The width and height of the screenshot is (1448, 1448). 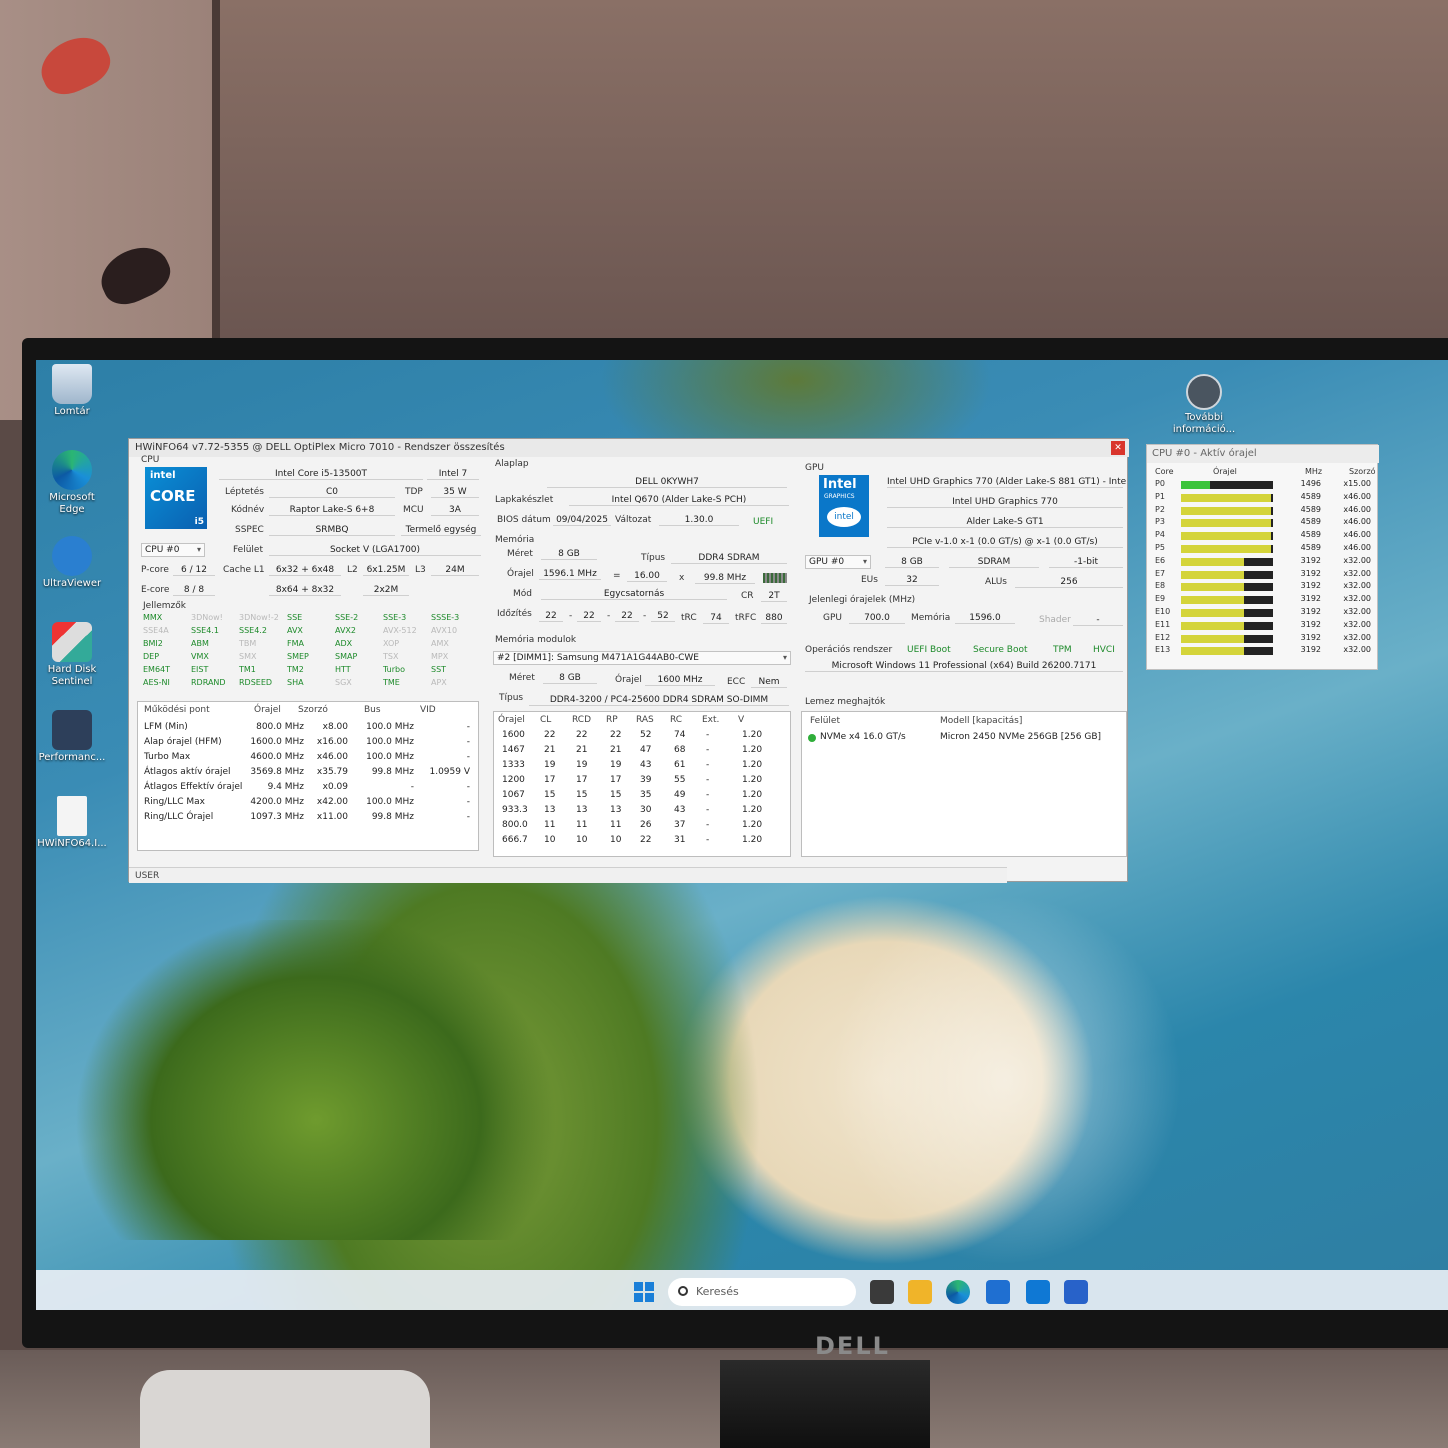 I want to click on core-clock-row: P1 4589 x46.00, so click(x=1263, y=498).